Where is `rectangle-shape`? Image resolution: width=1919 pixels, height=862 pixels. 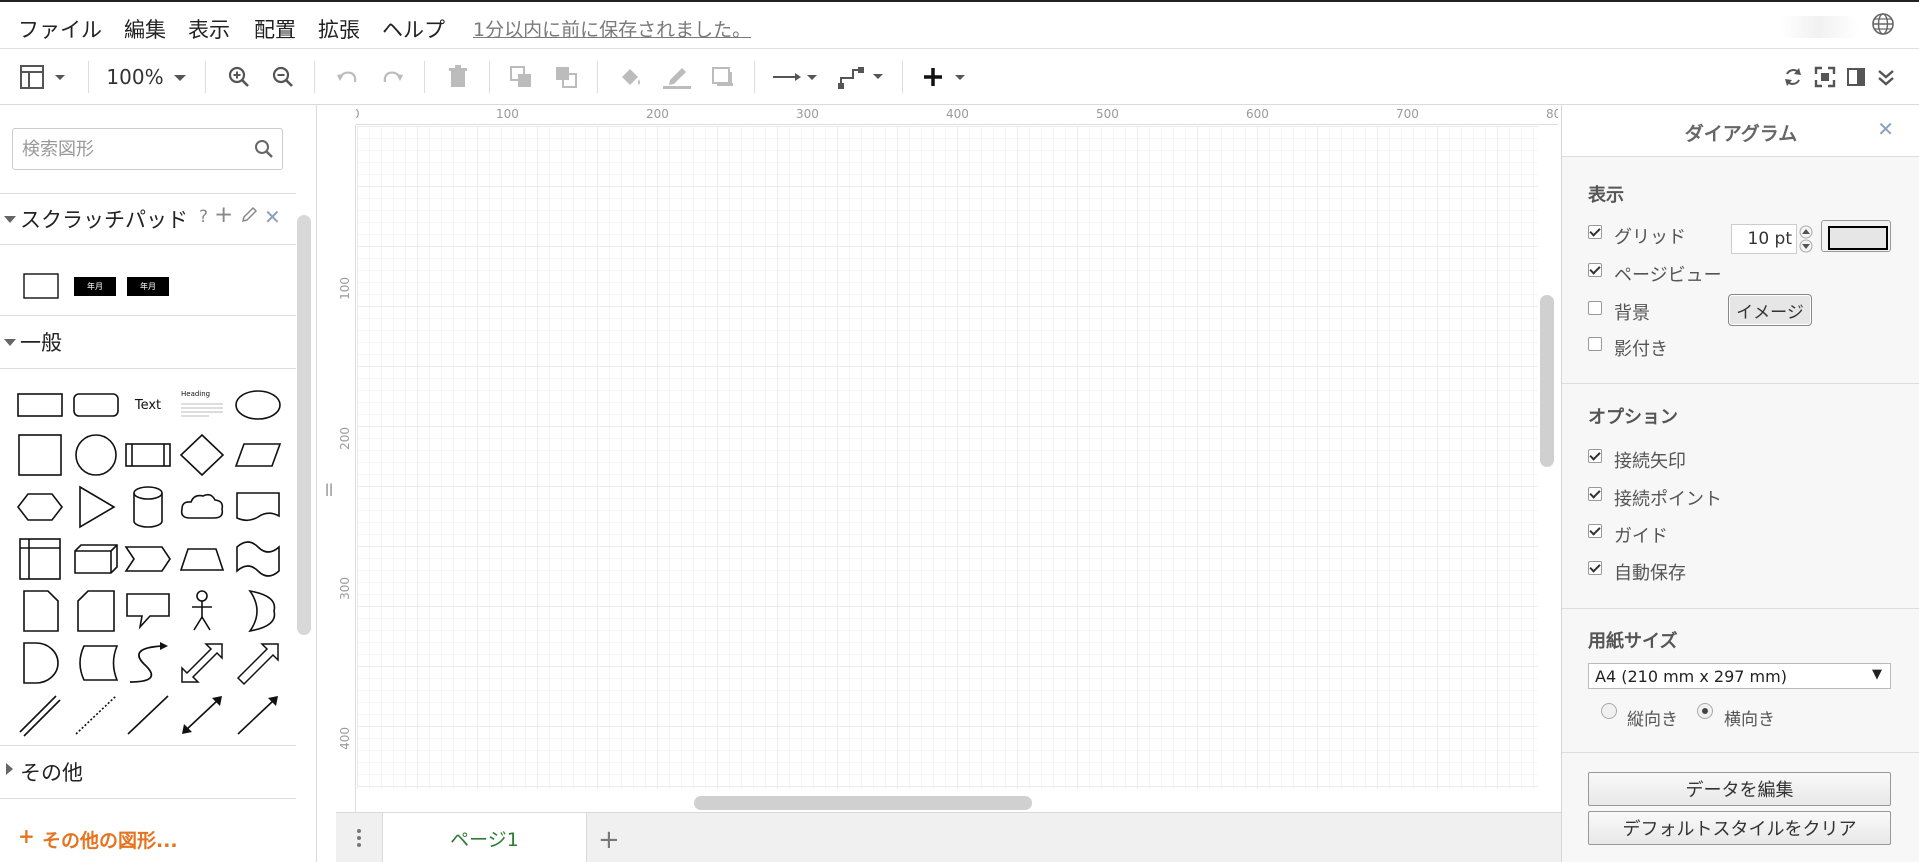
rectangle-shape is located at coordinates (40, 405).